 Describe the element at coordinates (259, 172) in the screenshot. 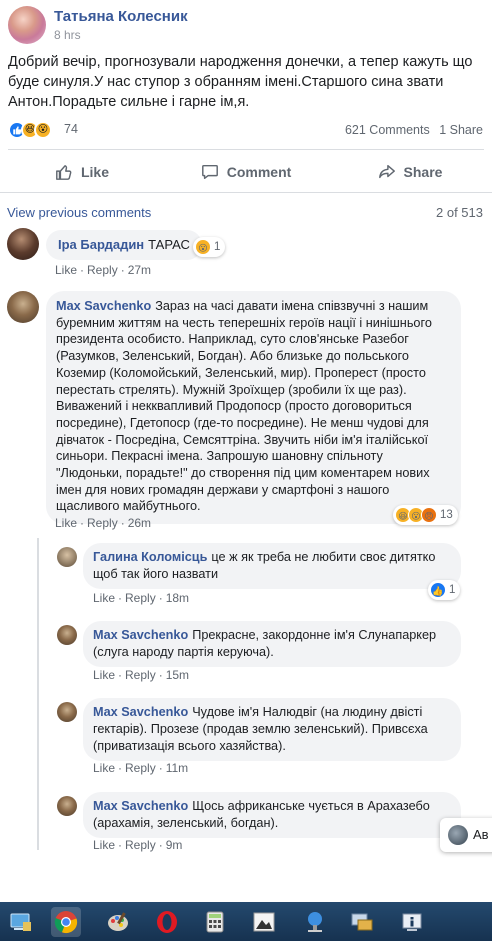

I see `comment-button-label: Comment` at that location.